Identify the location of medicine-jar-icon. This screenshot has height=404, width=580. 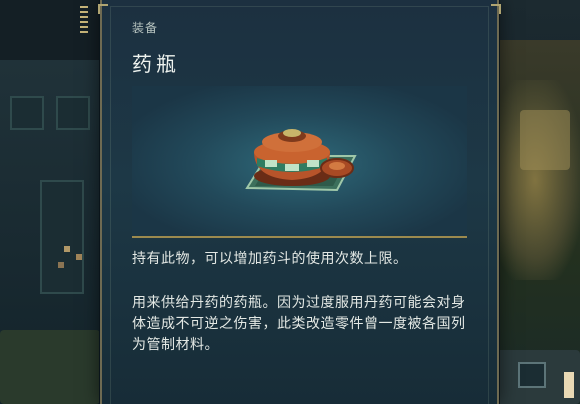
(301, 160).